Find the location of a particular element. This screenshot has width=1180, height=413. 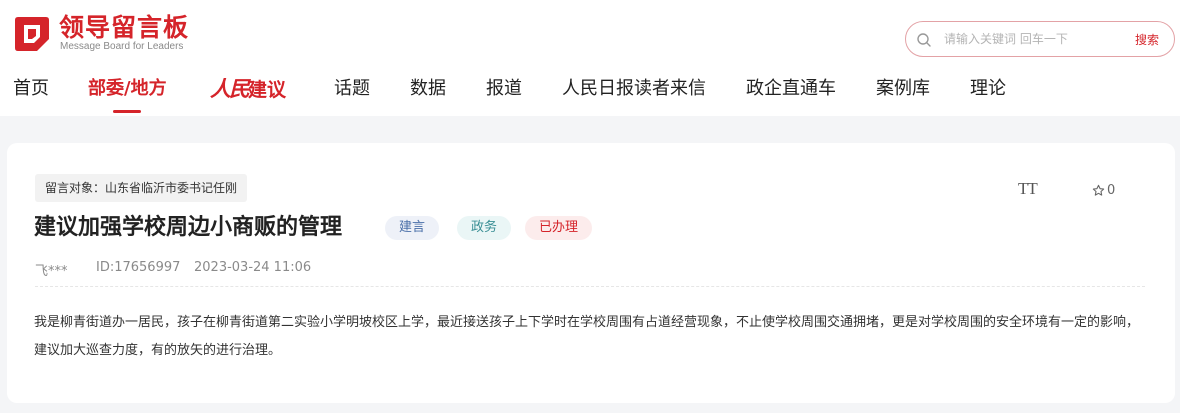

nav-item-people-suggestions: 人民建议 is located at coordinates (248, 89).